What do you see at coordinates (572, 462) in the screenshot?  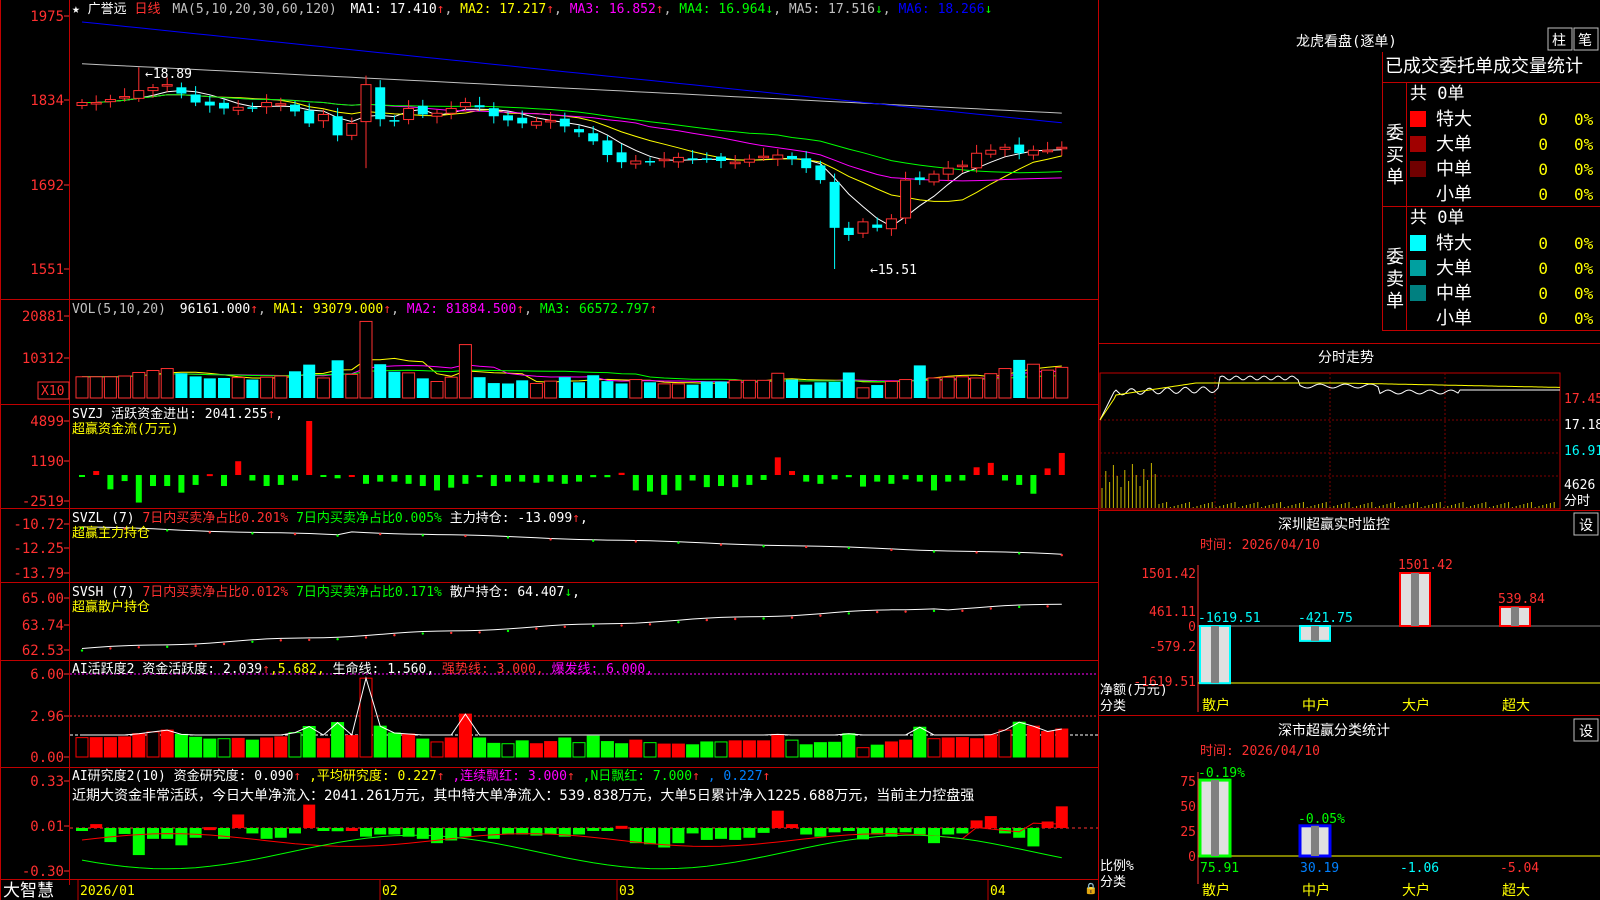 I see `svzj-bars` at bounding box center [572, 462].